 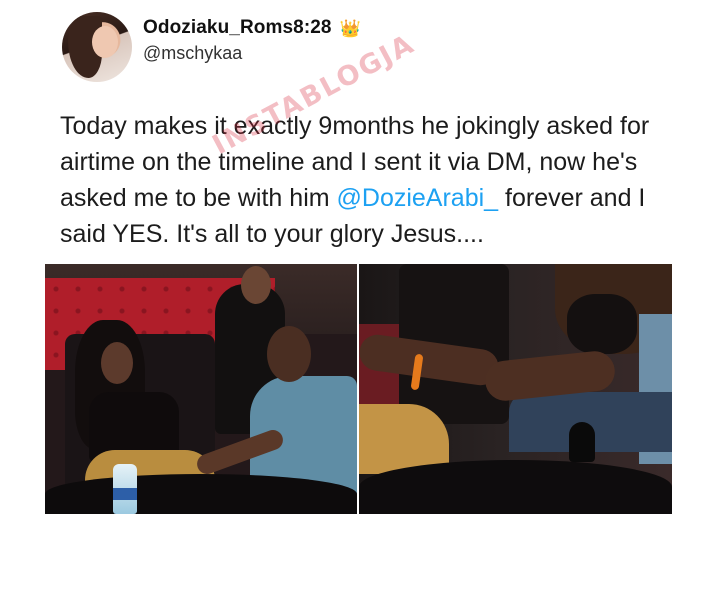 I want to click on display-name: Odoziaku_Roms8:28, so click(x=237, y=28).